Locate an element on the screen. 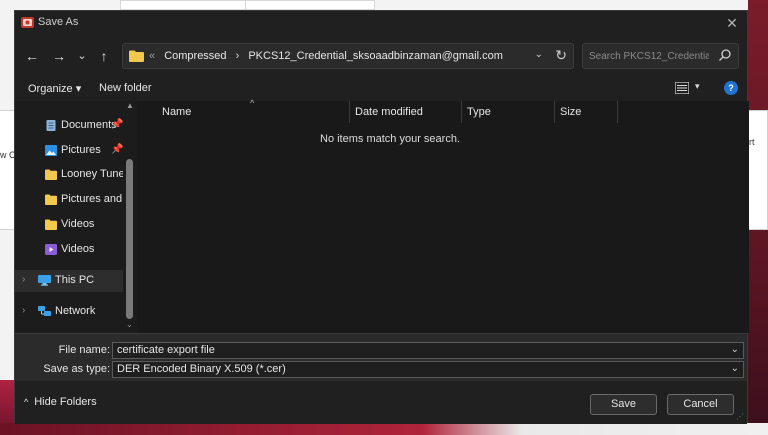 The width and height of the screenshot is (768, 435). column-header-date-modified: Date modified is located at coordinates (389, 112).